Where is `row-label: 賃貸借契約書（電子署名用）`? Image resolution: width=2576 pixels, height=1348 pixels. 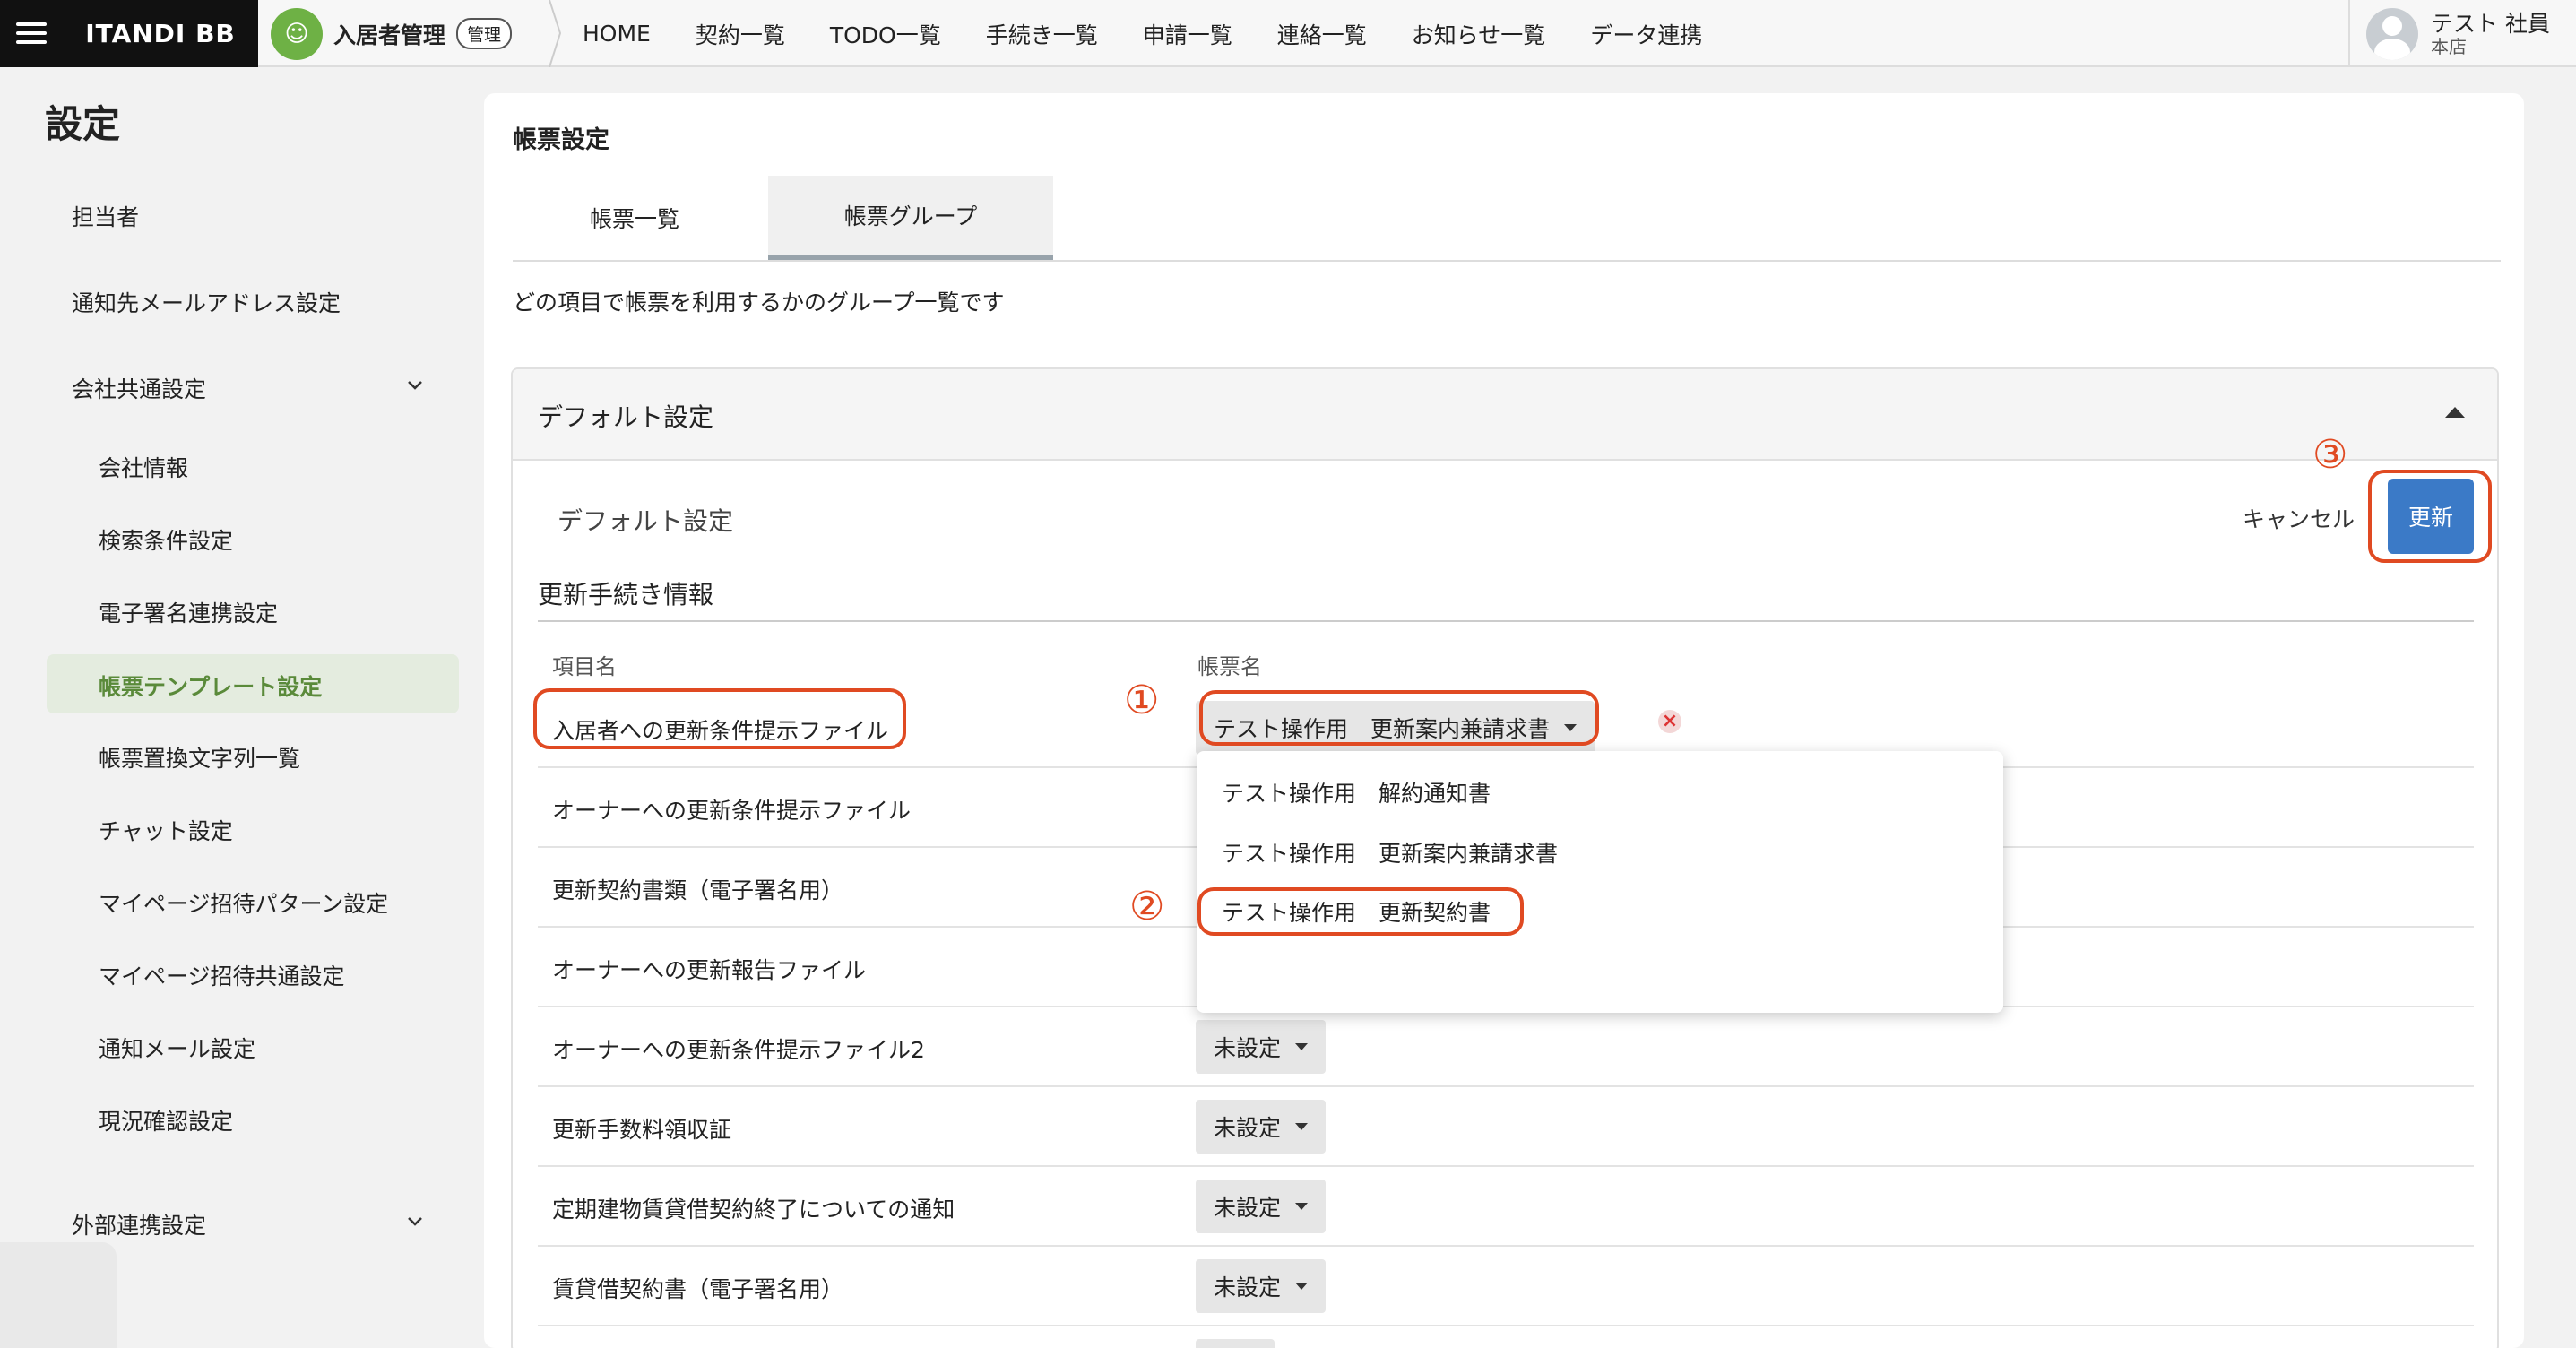
row-label: 賃貸借契約書（電子署名用） is located at coordinates (698, 1289).